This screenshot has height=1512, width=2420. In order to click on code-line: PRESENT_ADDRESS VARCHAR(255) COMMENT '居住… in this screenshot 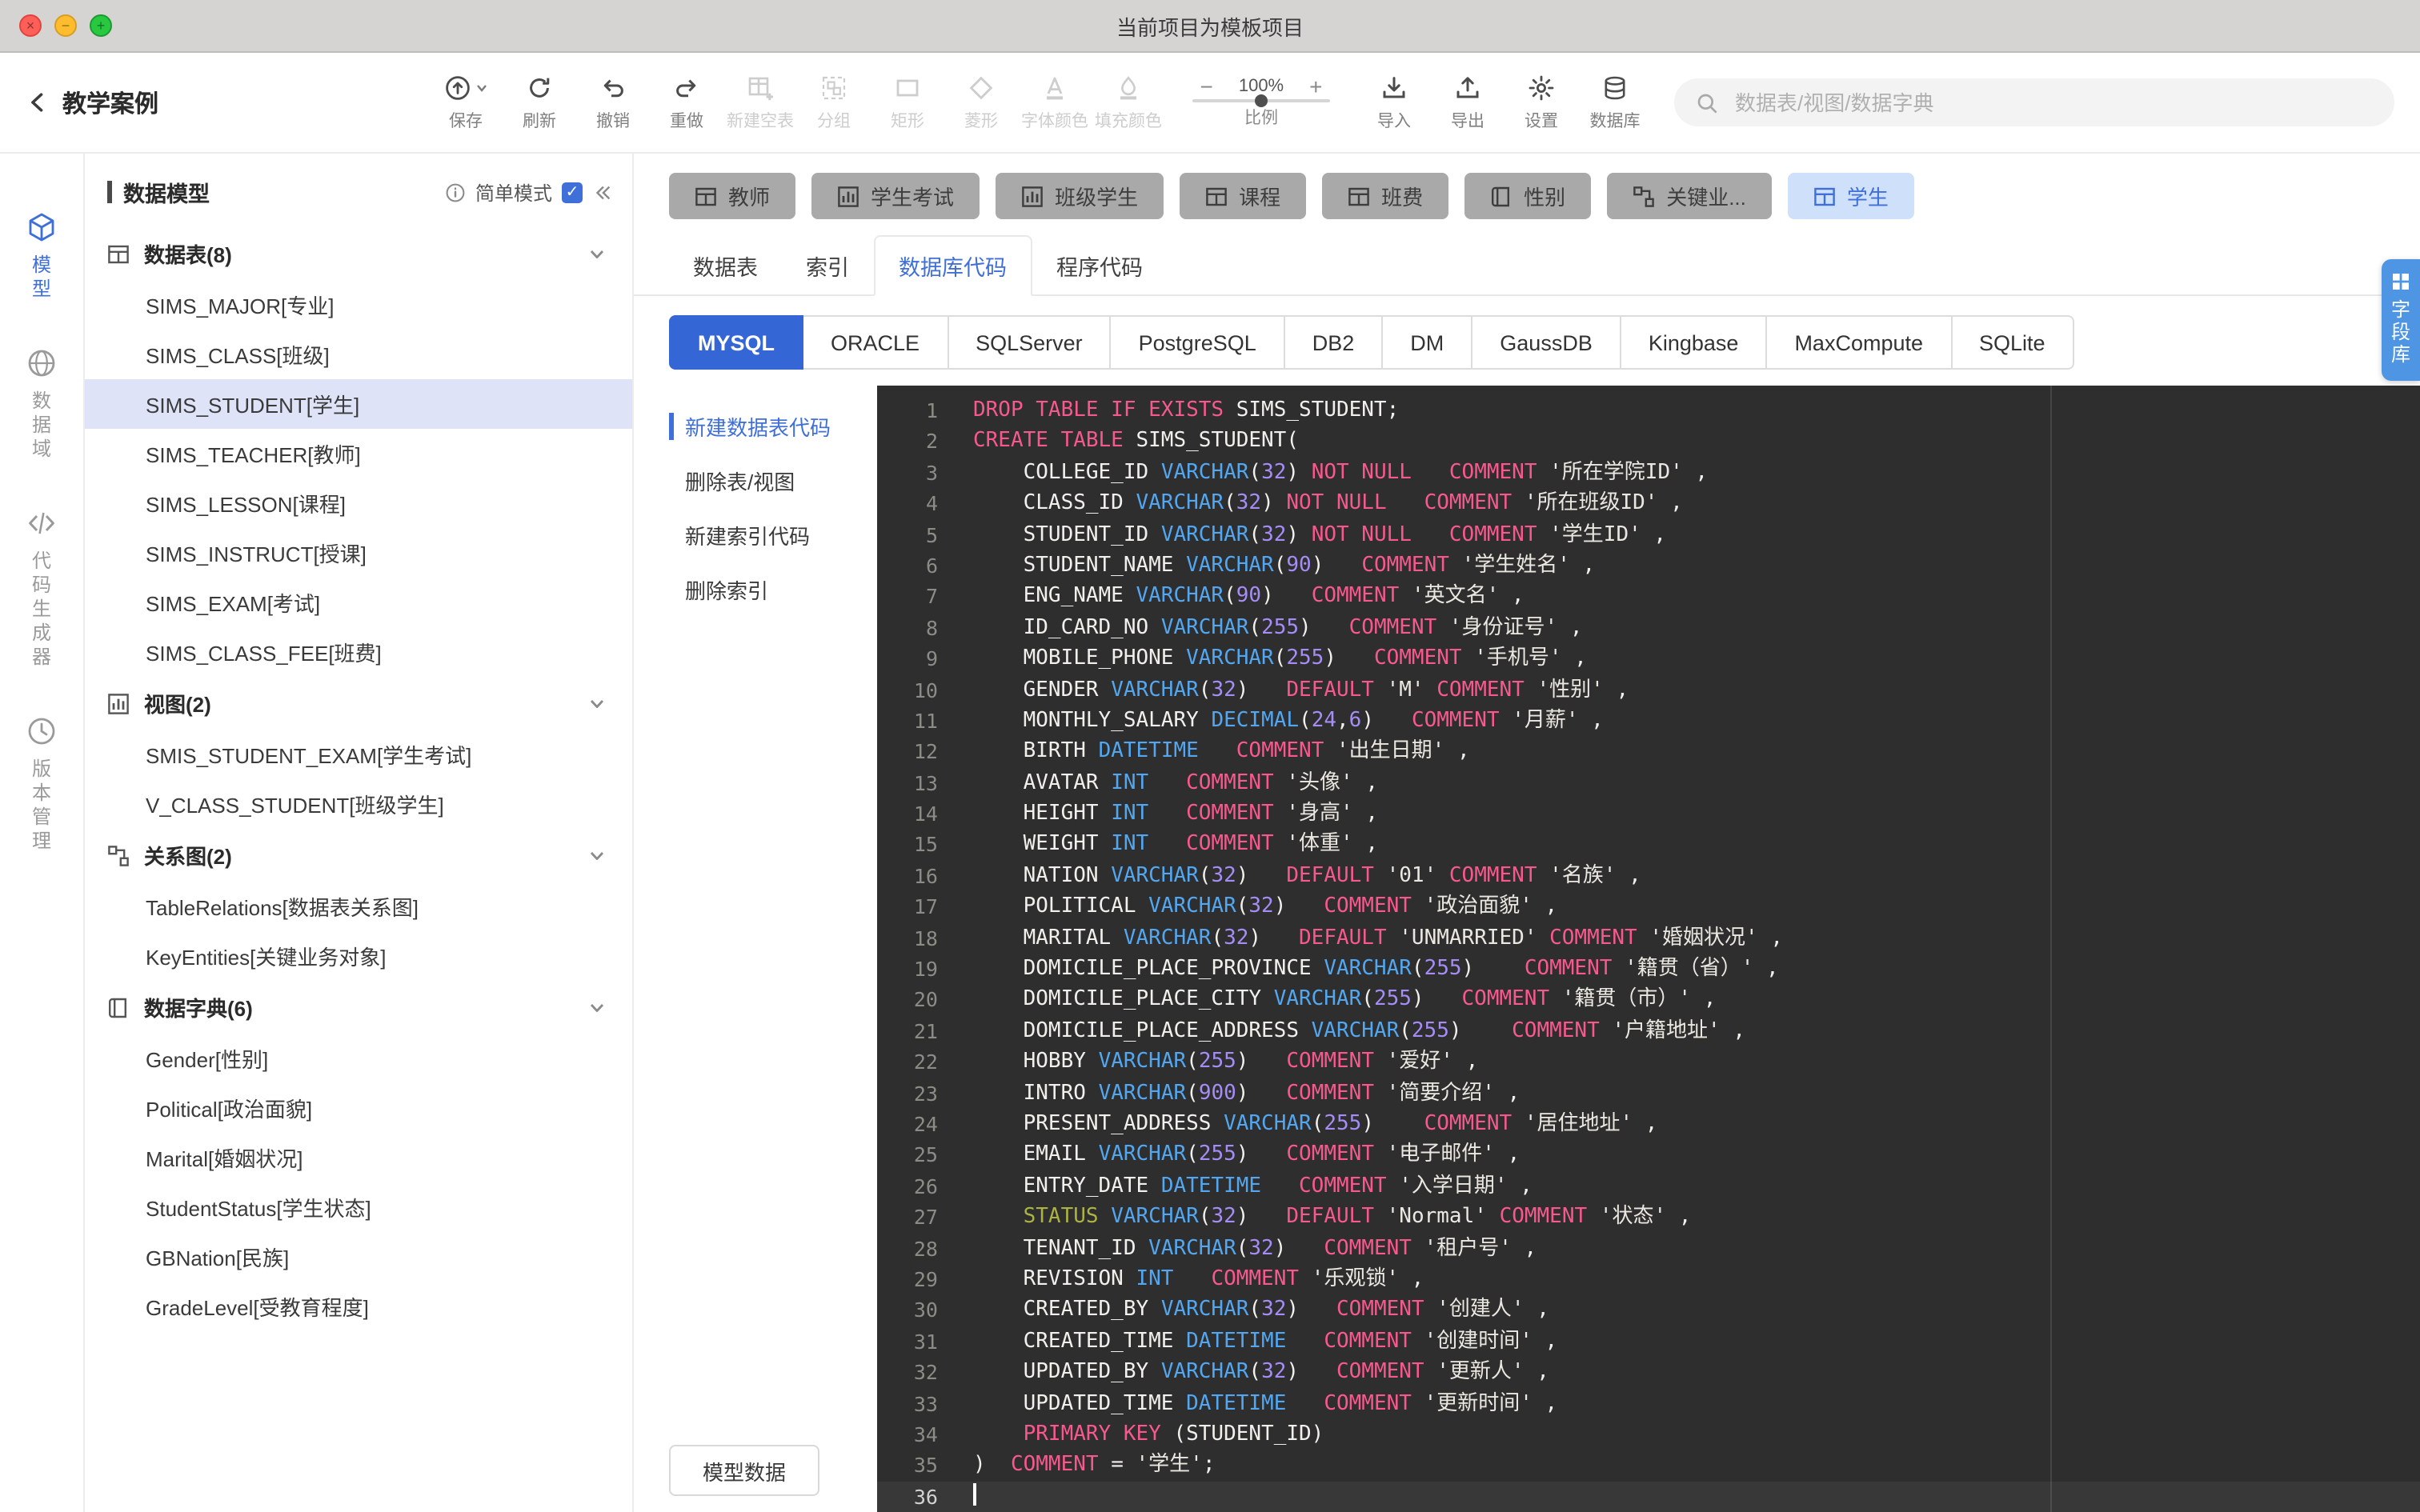, I will do `click(1690, 1124)`.